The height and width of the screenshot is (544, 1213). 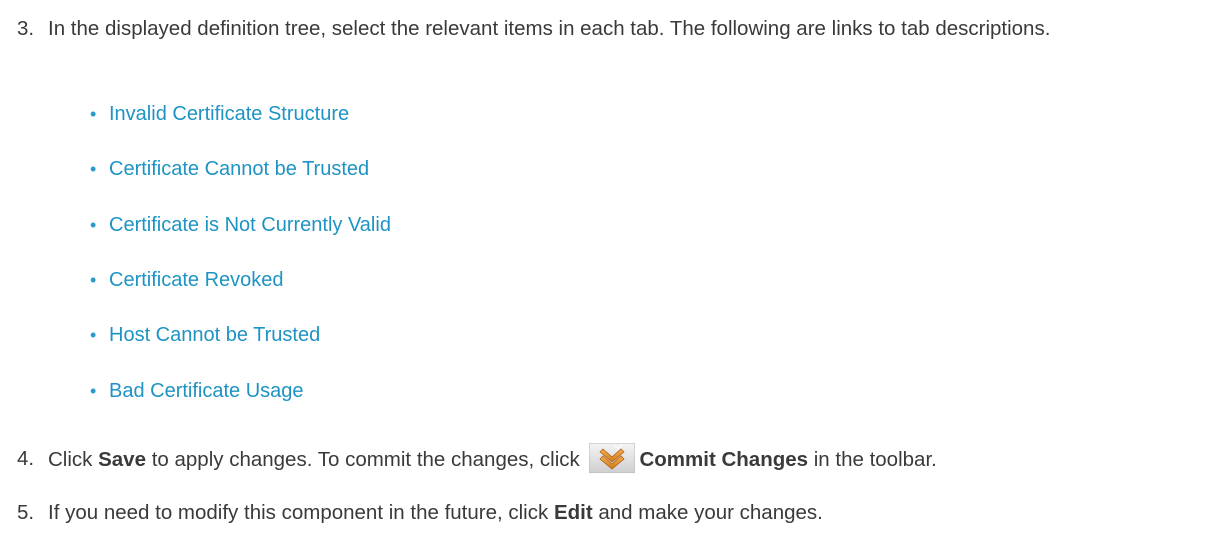 I want to click on list-item: • Host Cannot be Trusted, so click(x=350, y=335).